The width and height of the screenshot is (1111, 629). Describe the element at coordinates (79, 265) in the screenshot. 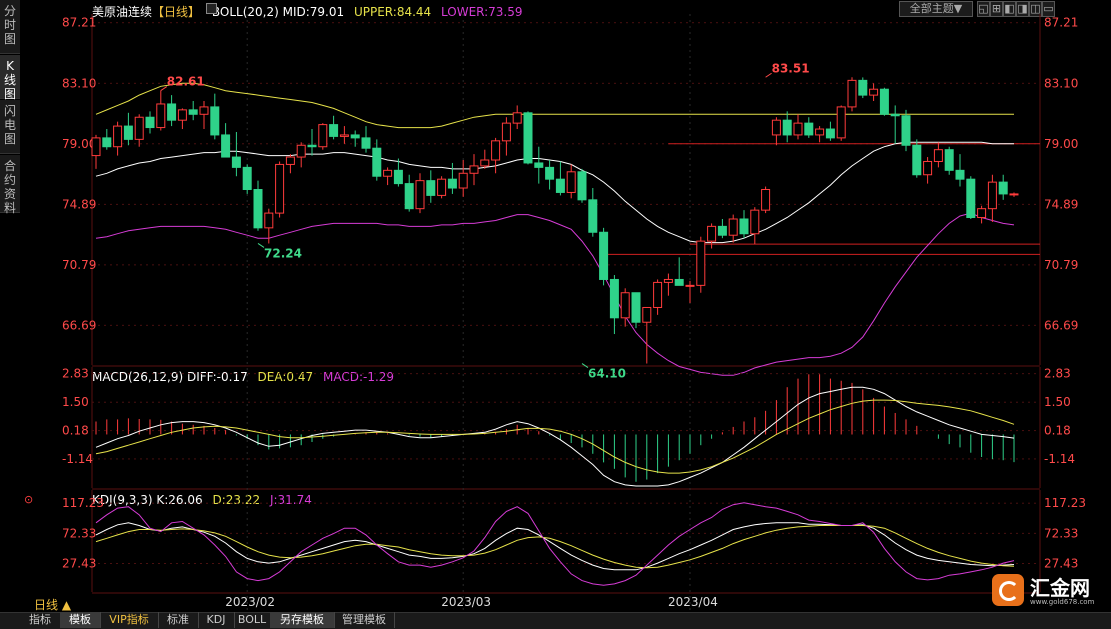

I see `main-ytick-left-4: 70.79` at that location.